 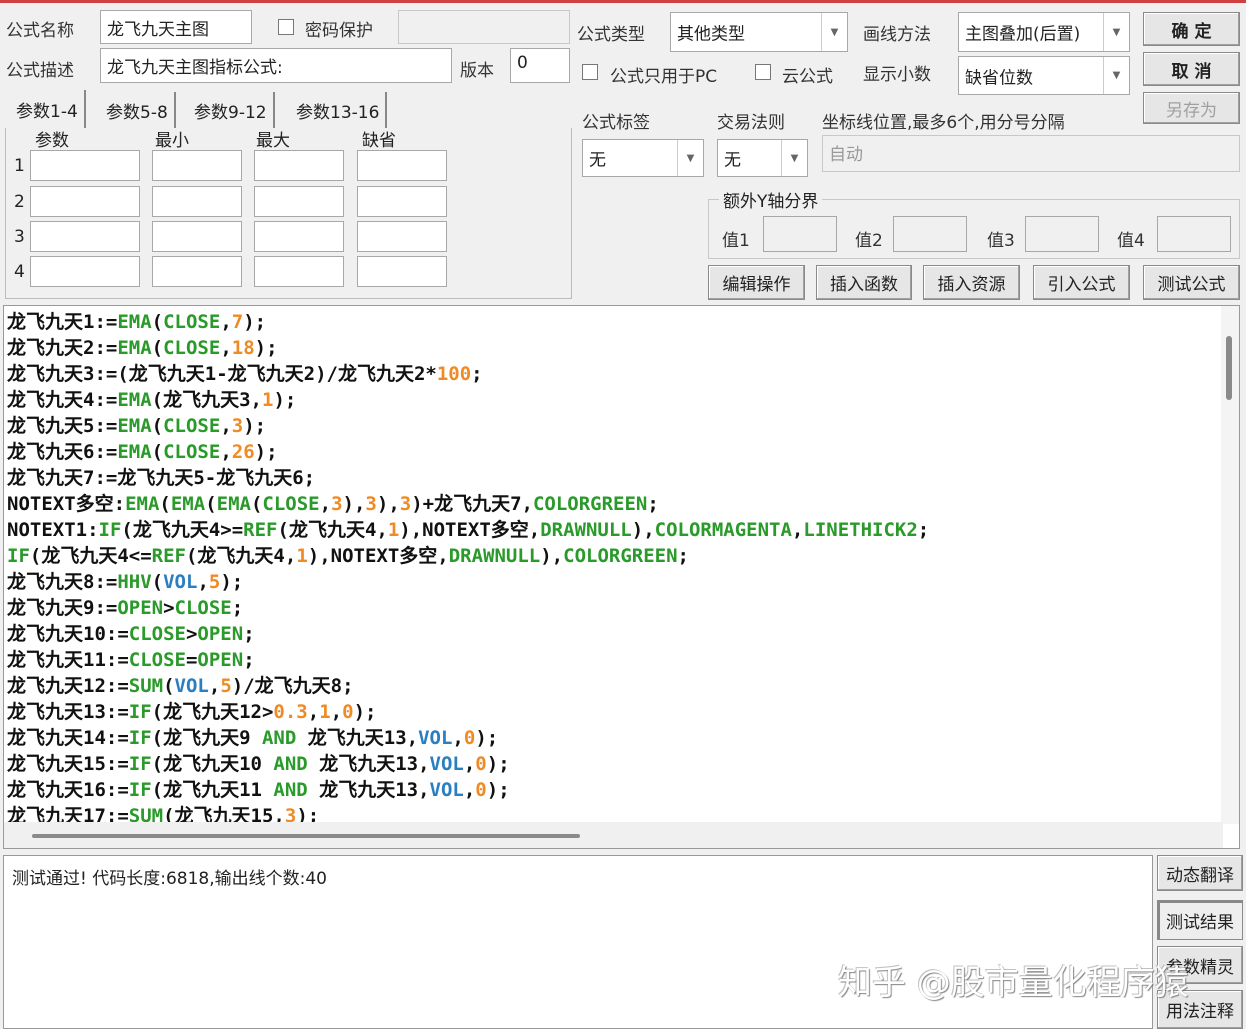 What do you see at coordinates (212, 764) in the screenshot?
I see `code-token: (龙飞九天10` at bounding box center [212, 764].